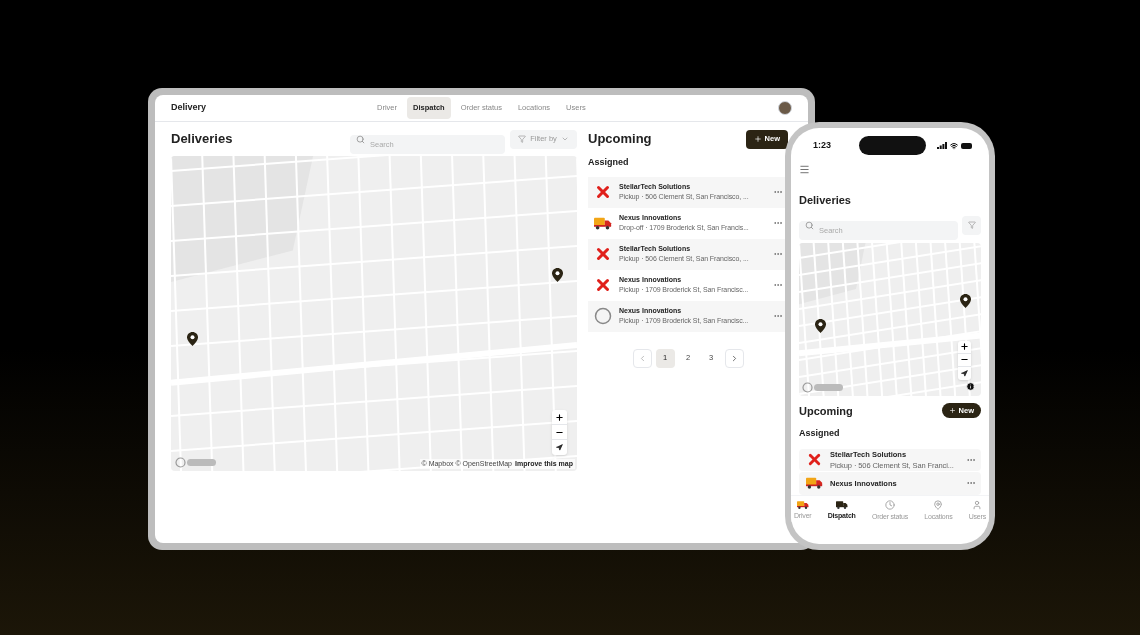  I want to click on status-time: 1:23, so click(822, 145).